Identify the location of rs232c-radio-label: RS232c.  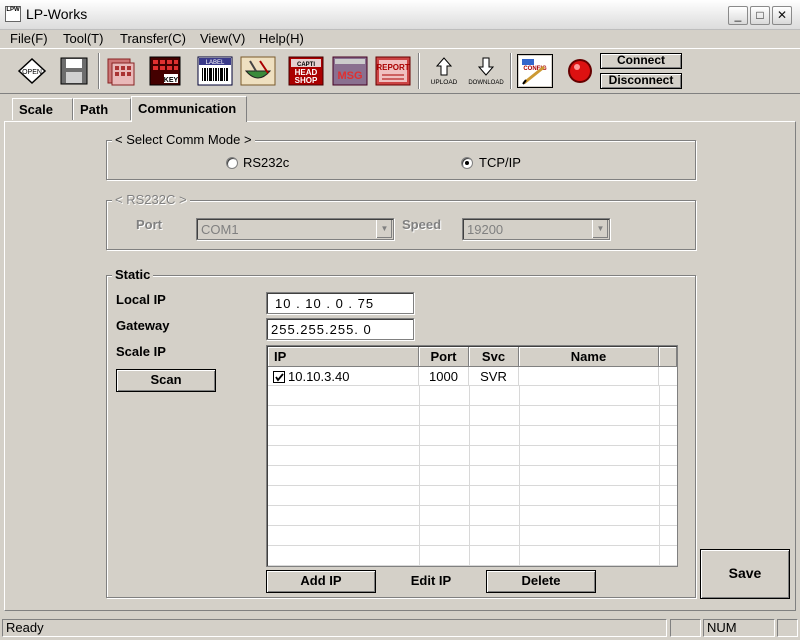
(266, 162).